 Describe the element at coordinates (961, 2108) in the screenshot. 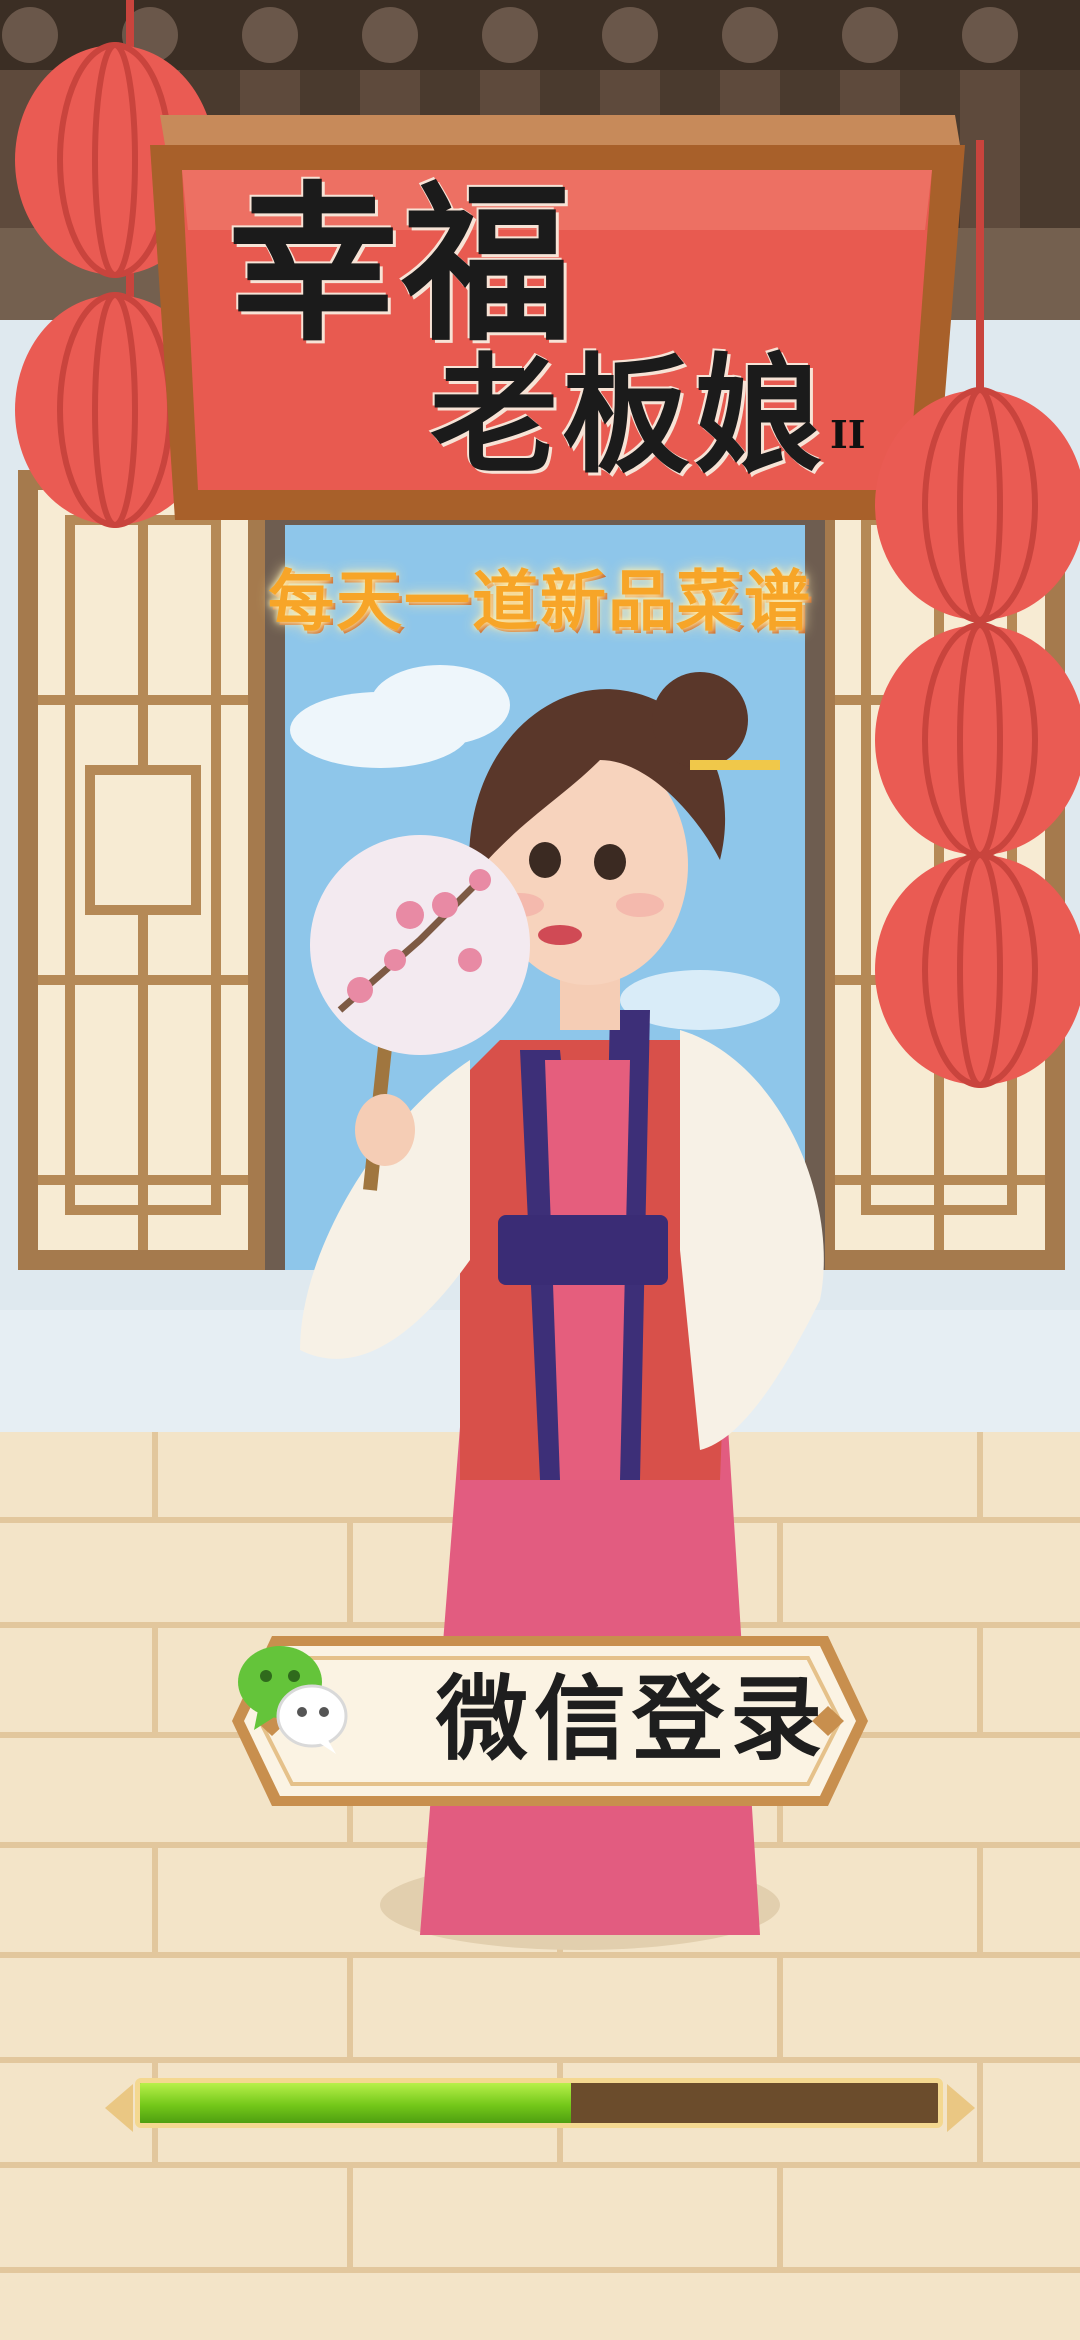

I see `progress-right-cap` at that location.